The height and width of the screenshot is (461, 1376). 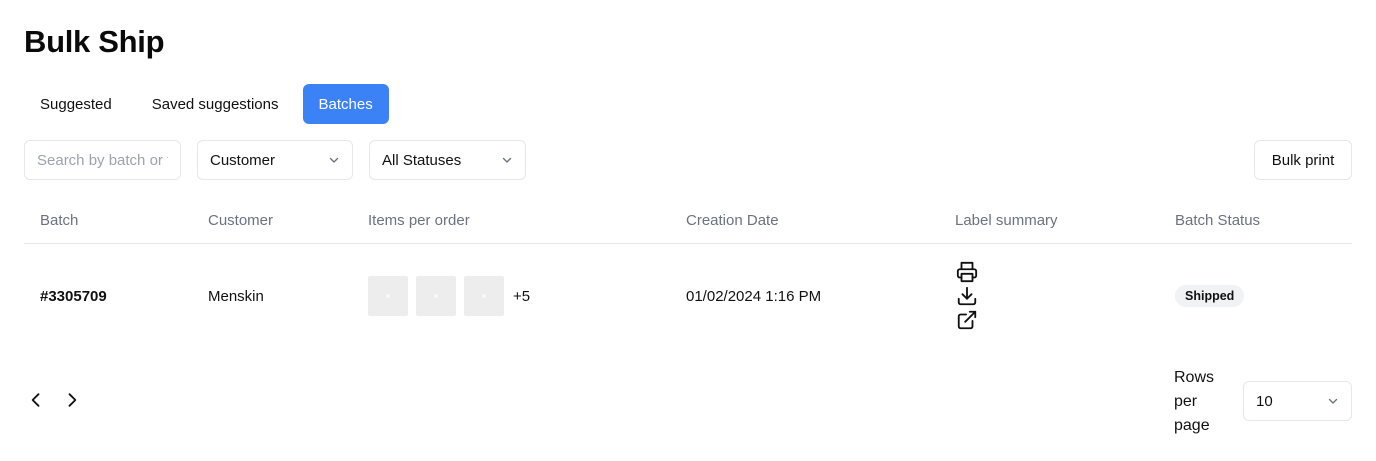 What do you see at coordinates (967, 320) in the screenshot?
I see `external-link-icon` at bounding box center [967, 320].